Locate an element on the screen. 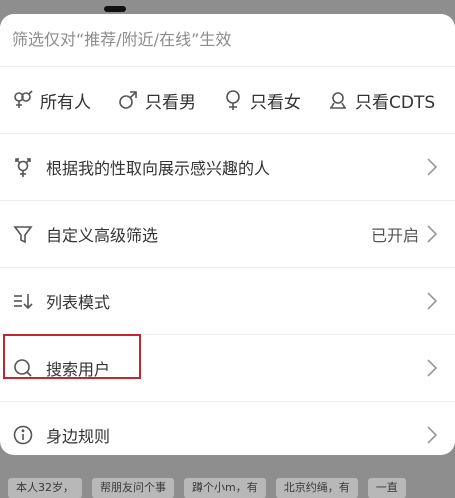 This screenshot has width=455, height=498. all-genders-icon is located at coordinates (23, 99).